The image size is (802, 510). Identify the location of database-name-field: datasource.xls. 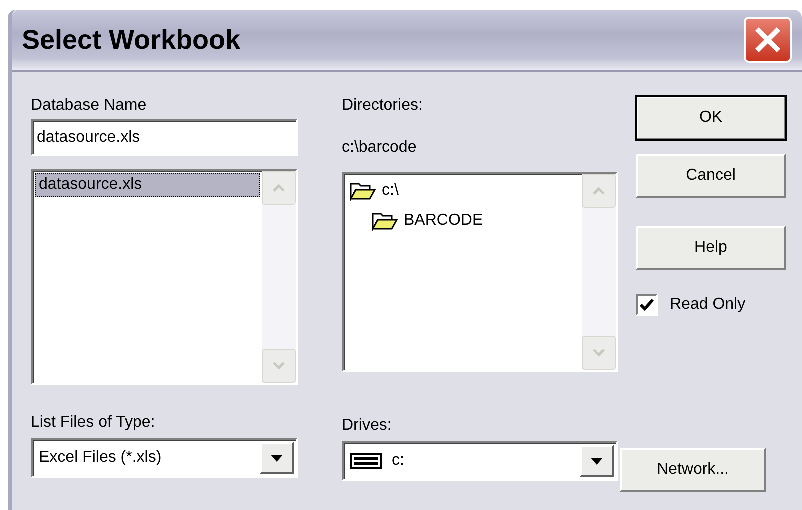
(164, 137).